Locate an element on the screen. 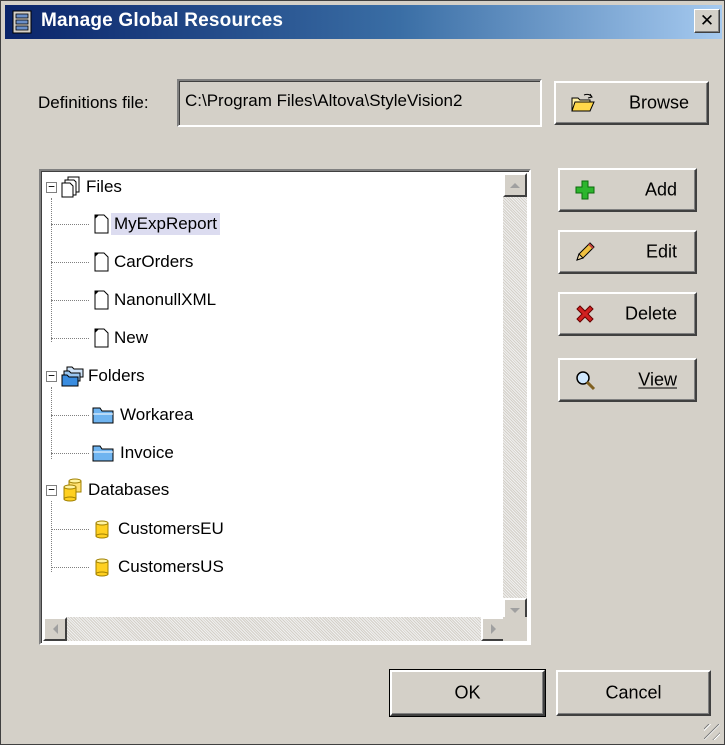  tree-item-new: New is located at coordinates (121, 338).